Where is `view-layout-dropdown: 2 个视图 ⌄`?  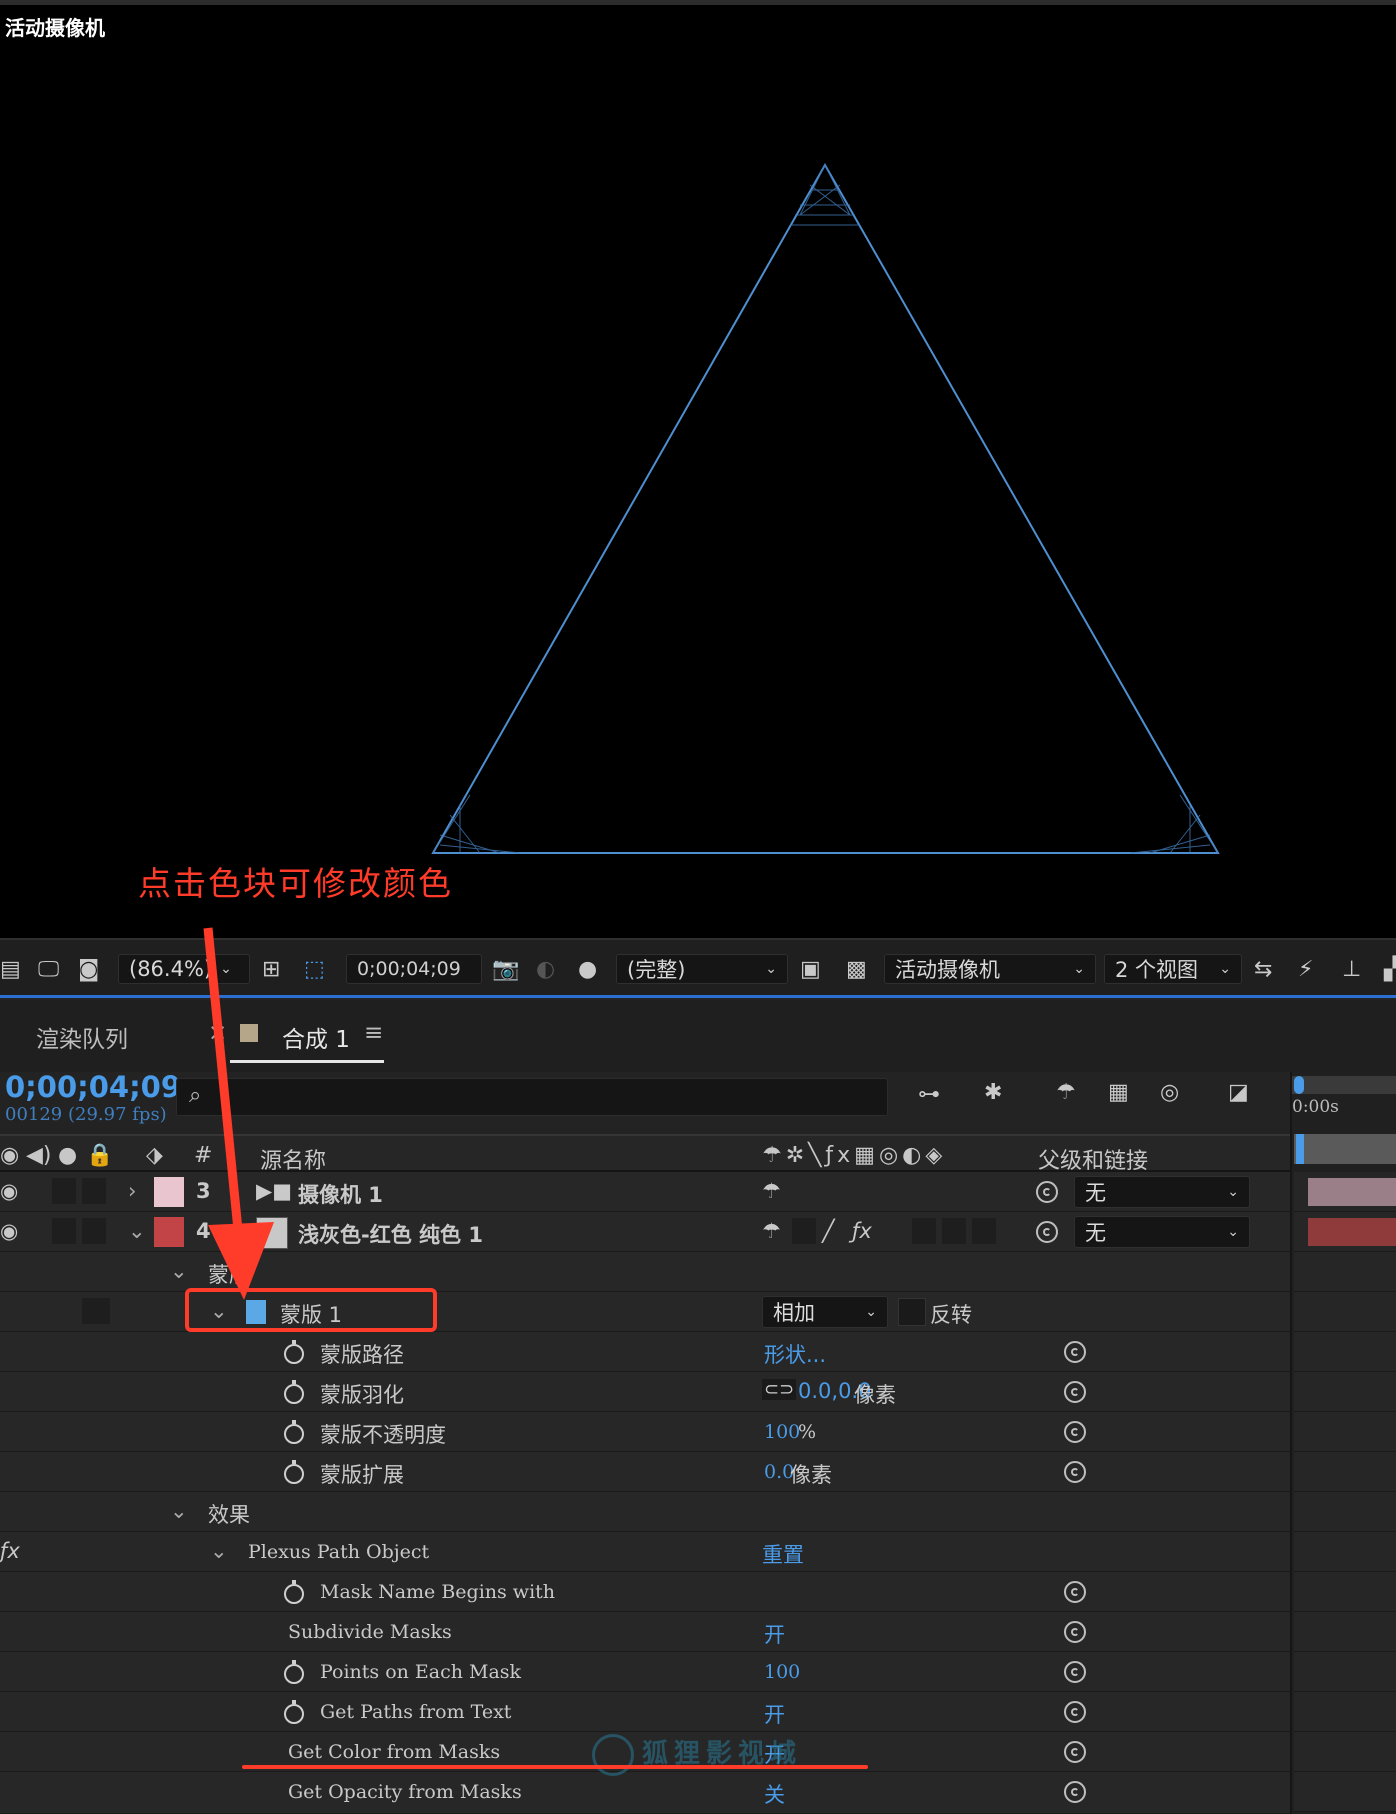
view-layout-dropdown: 2 个视图 ⌄ is located at coordinates (1173, 969).